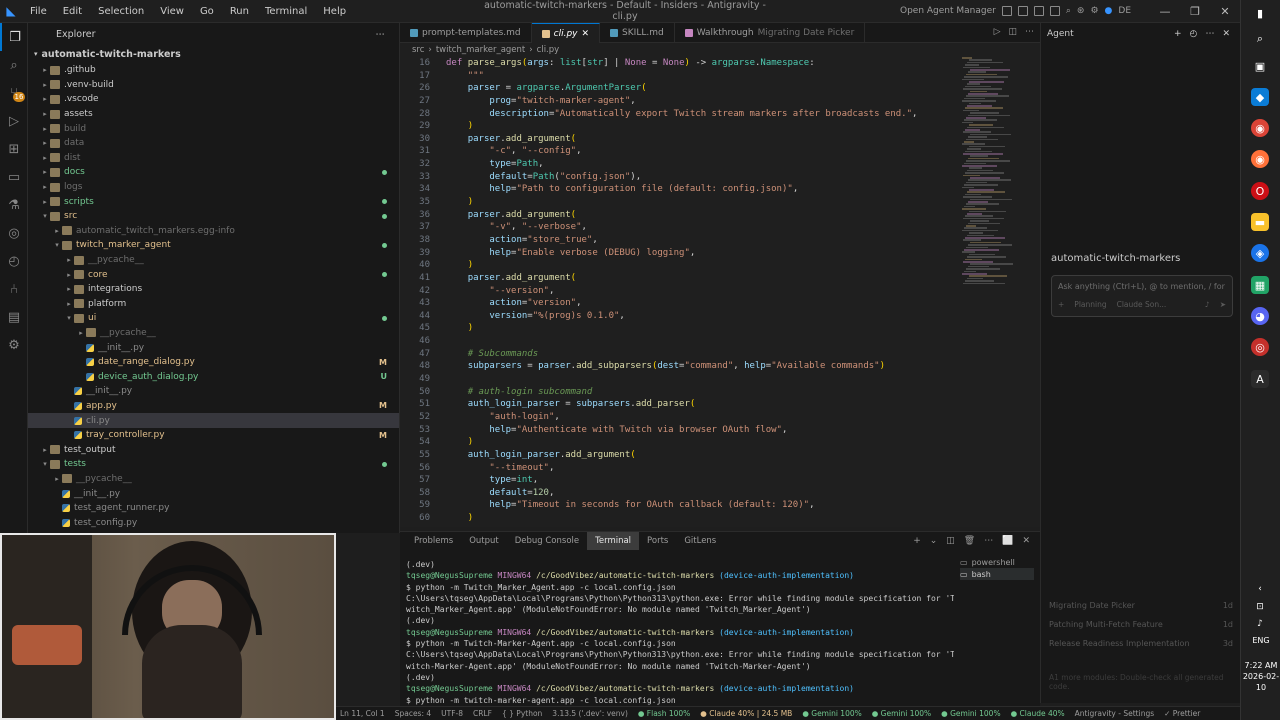 The width and height of the screenshot is (1280, 720). Describe the element at coordinates (948, 11) in the screenshot. I see `open-agent-manager-button: Open Agent Manager` at that location.